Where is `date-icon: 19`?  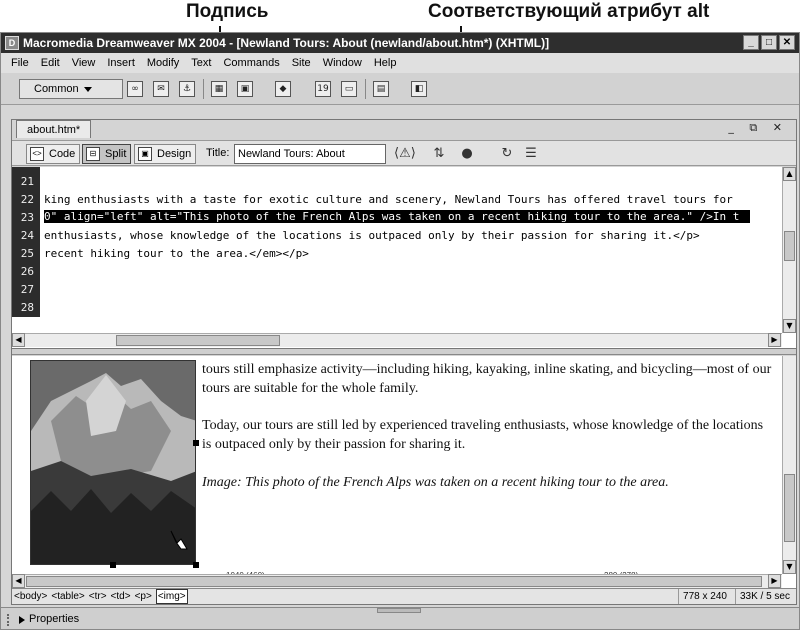 date-icon: 19 is located at coordinates (323, 89).